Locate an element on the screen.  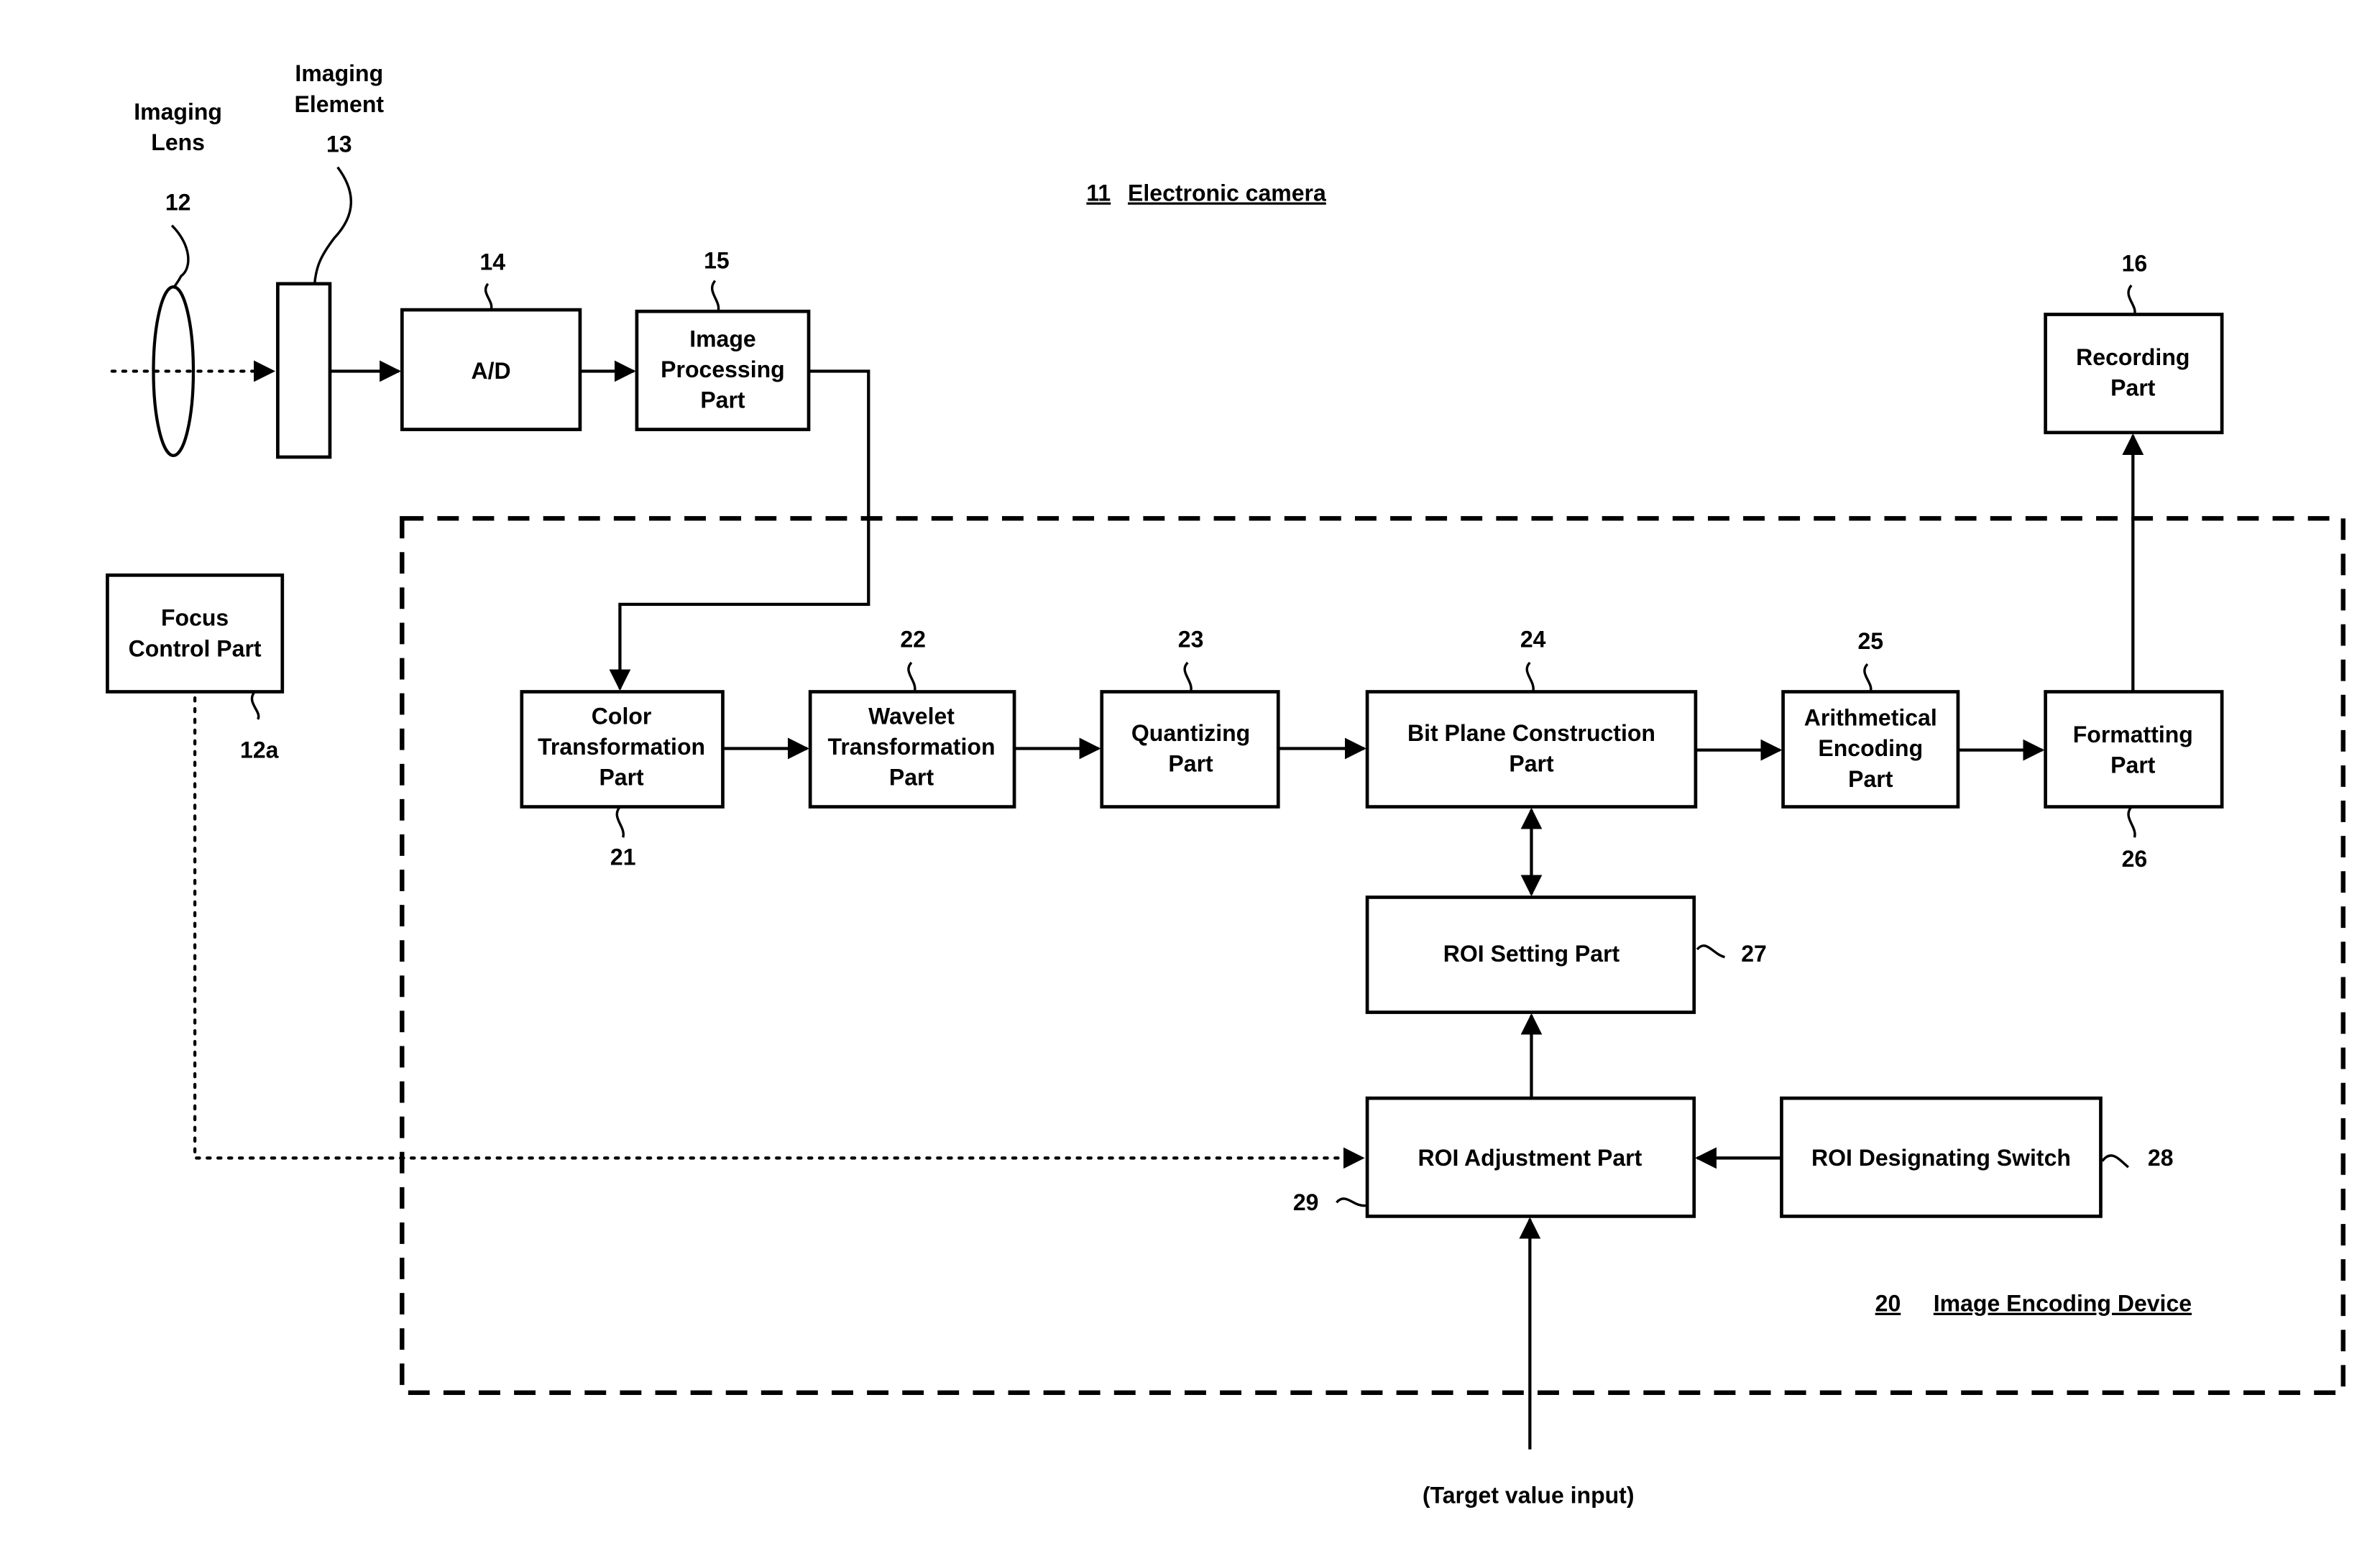
bit-plane-line1: Bit Plane Construction is located at coordinates (1531, 733).